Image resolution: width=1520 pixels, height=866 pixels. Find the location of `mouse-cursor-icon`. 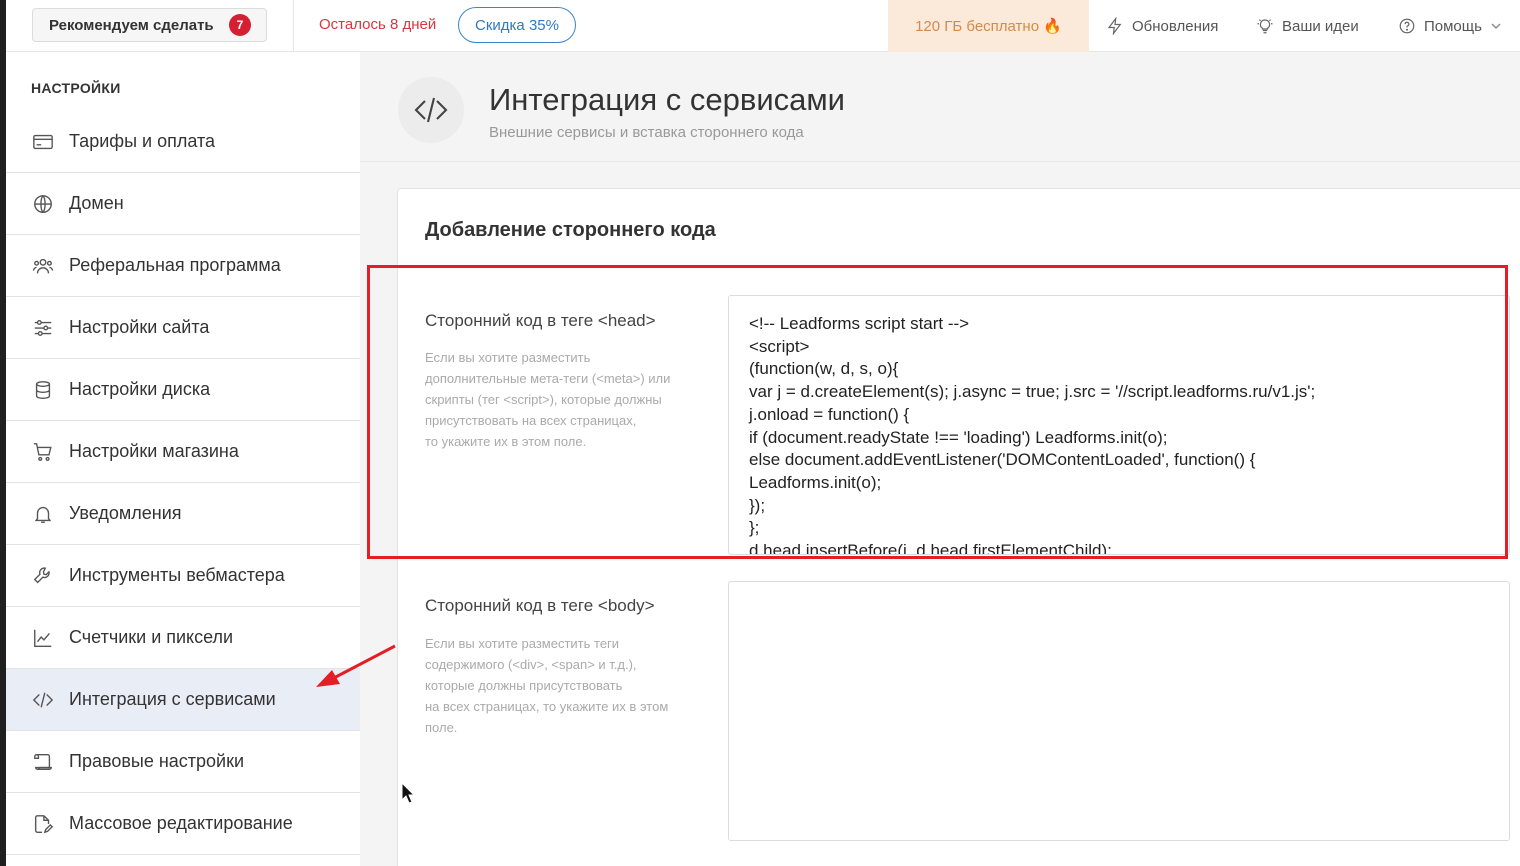

mouse-cursor-icon is located at coordinates (408, 793).